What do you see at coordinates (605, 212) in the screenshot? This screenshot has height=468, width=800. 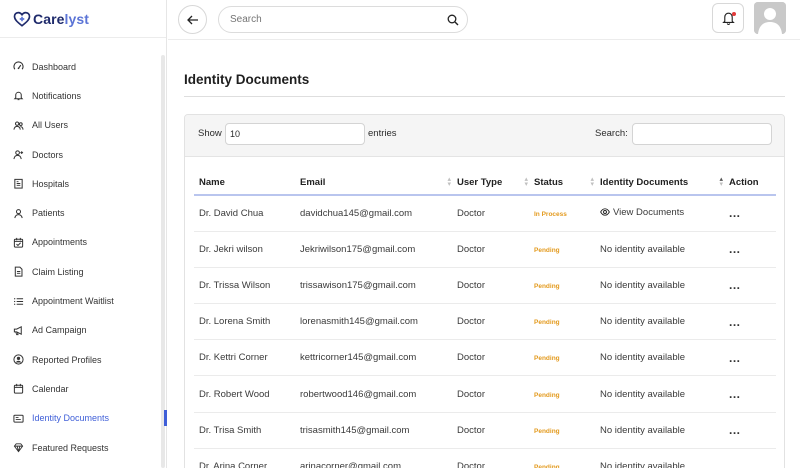 I see `eye-icon` at bounding box center [605, 212].